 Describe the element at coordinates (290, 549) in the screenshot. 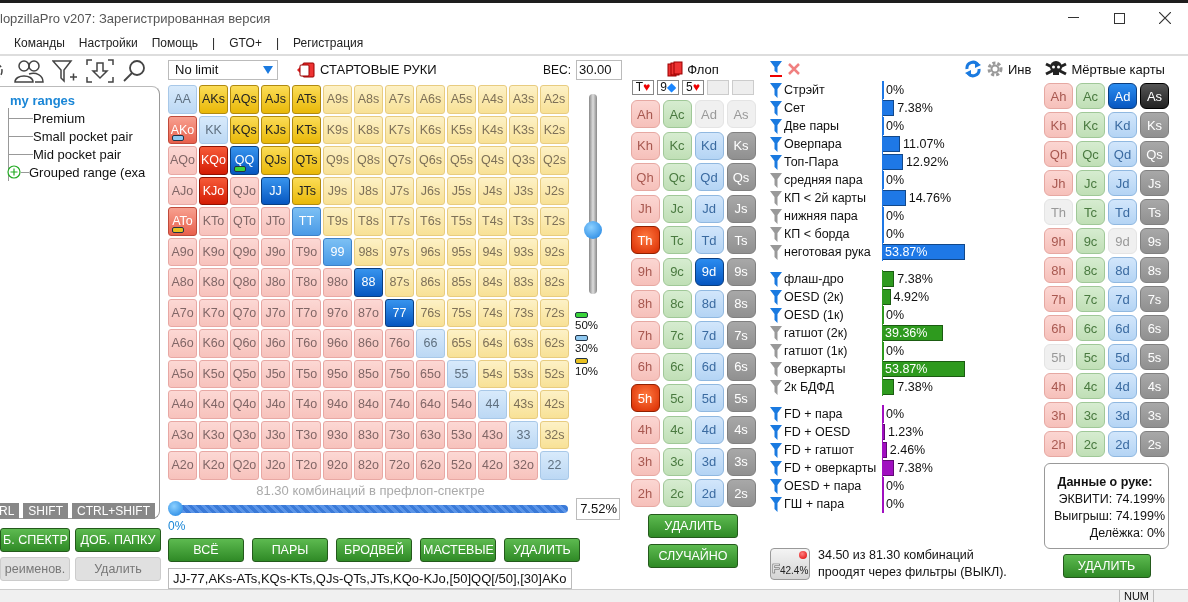

I see `range-button: ПАРЫ` at that location.